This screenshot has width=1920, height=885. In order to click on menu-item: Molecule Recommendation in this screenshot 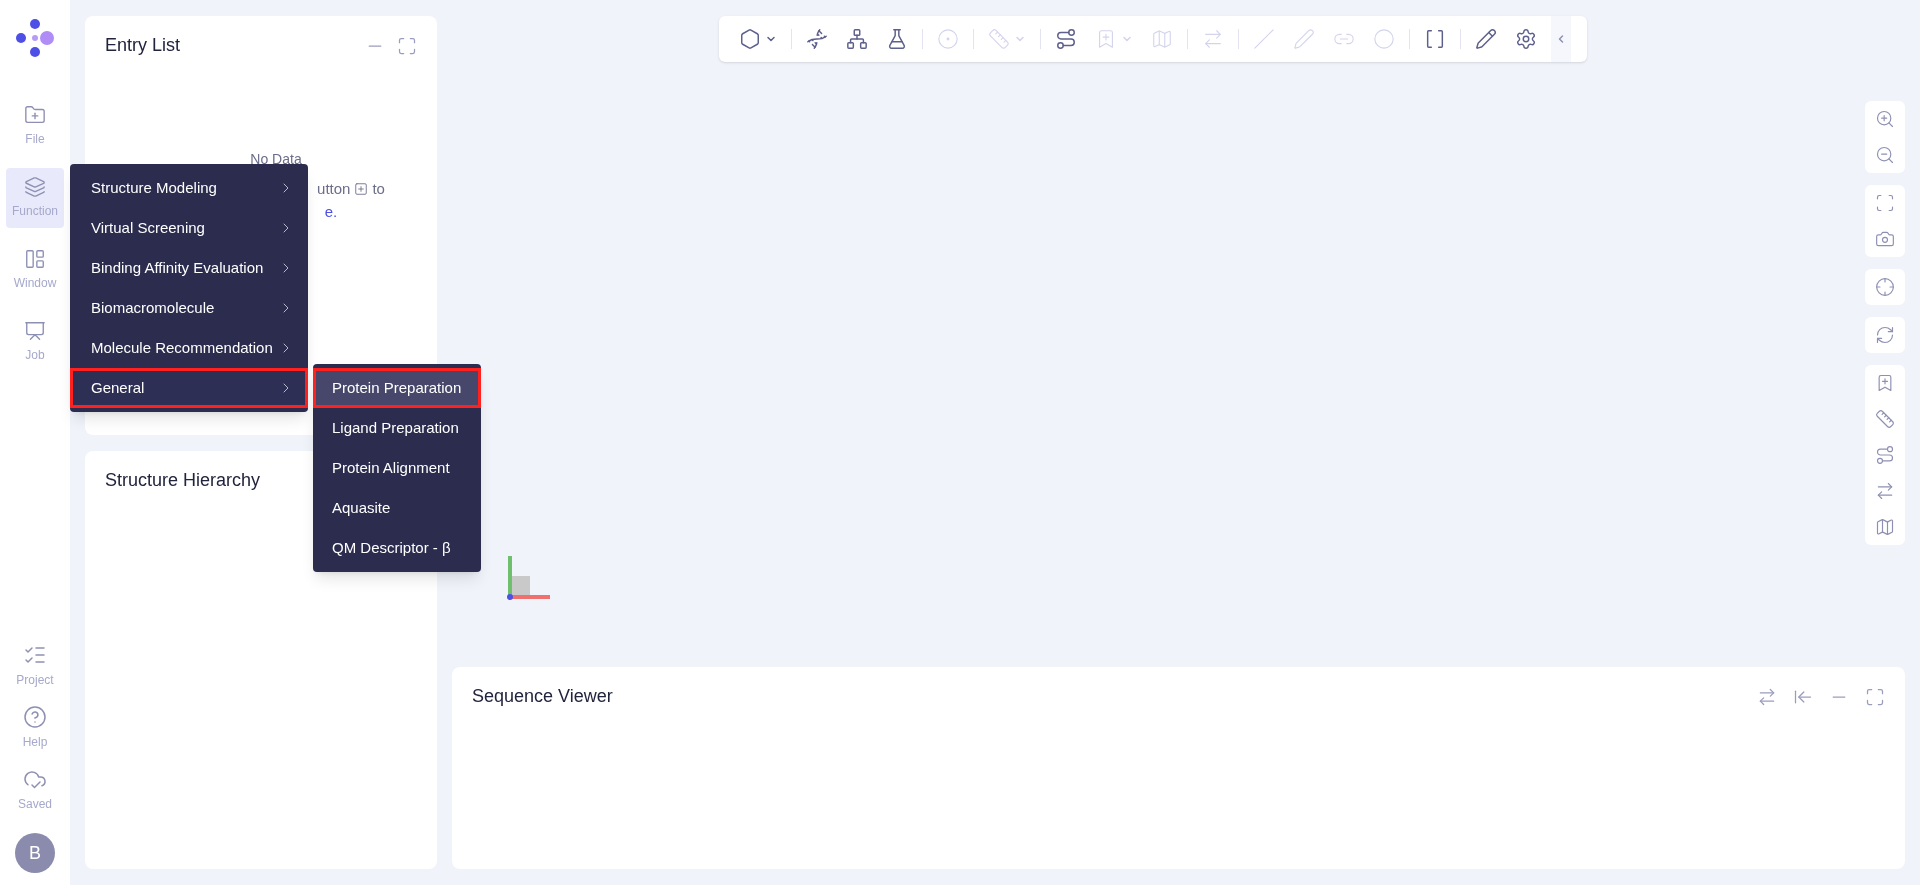, I will do `click(189, 348)`.